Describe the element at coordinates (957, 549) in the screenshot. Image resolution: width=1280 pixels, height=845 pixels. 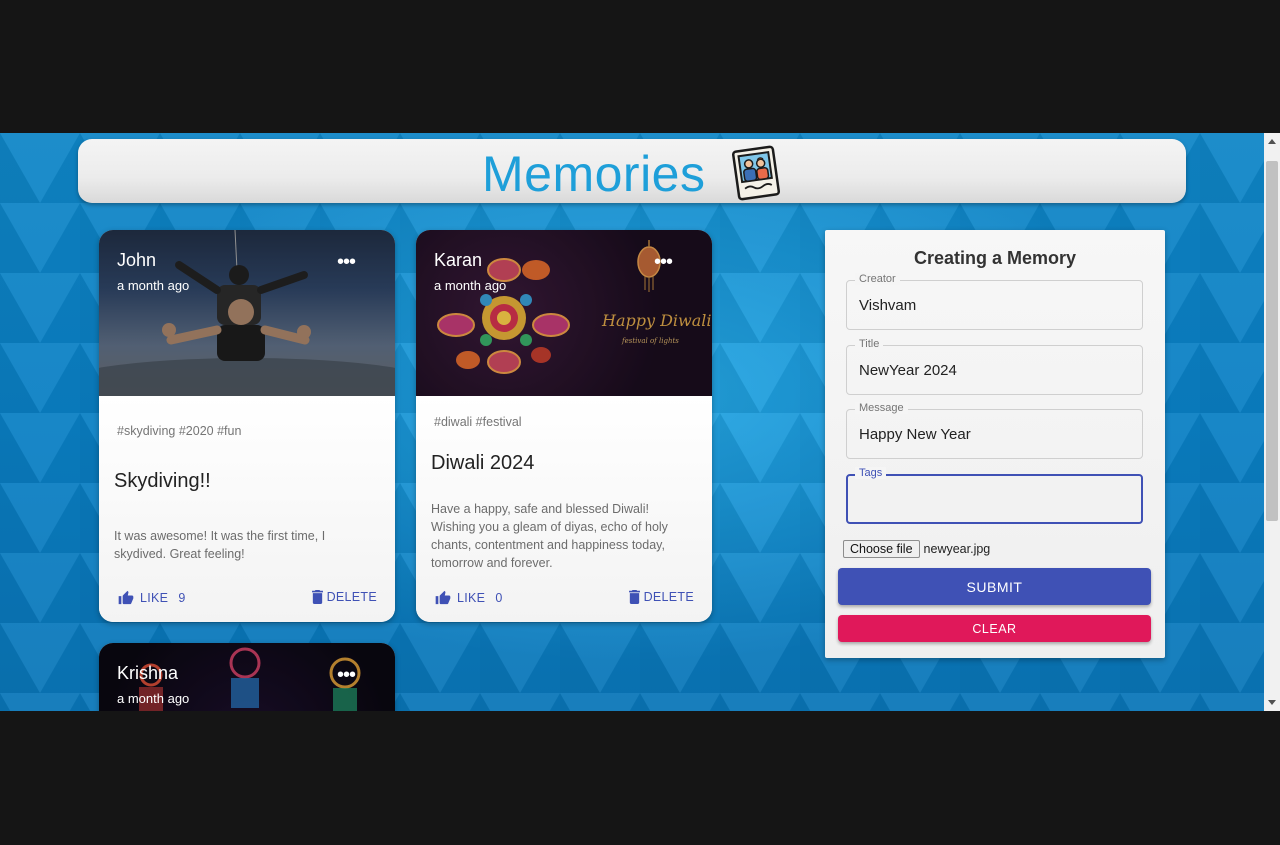
I see `file-name: newyear.jpg` at that location.